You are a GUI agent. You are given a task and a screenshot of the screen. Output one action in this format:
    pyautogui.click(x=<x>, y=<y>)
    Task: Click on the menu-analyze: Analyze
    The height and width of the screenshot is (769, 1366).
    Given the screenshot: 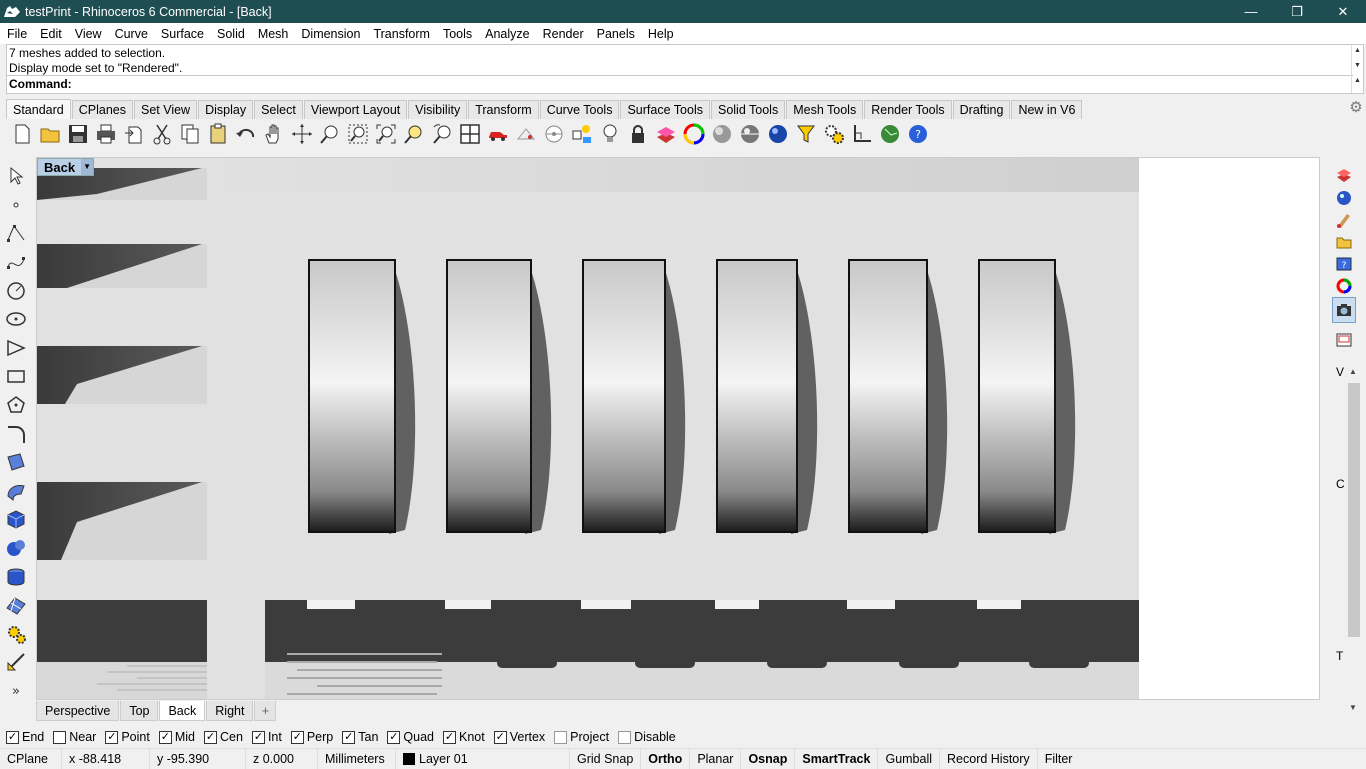 What is the action you would take?
    pyautogui.click(x=506, y=34)
    